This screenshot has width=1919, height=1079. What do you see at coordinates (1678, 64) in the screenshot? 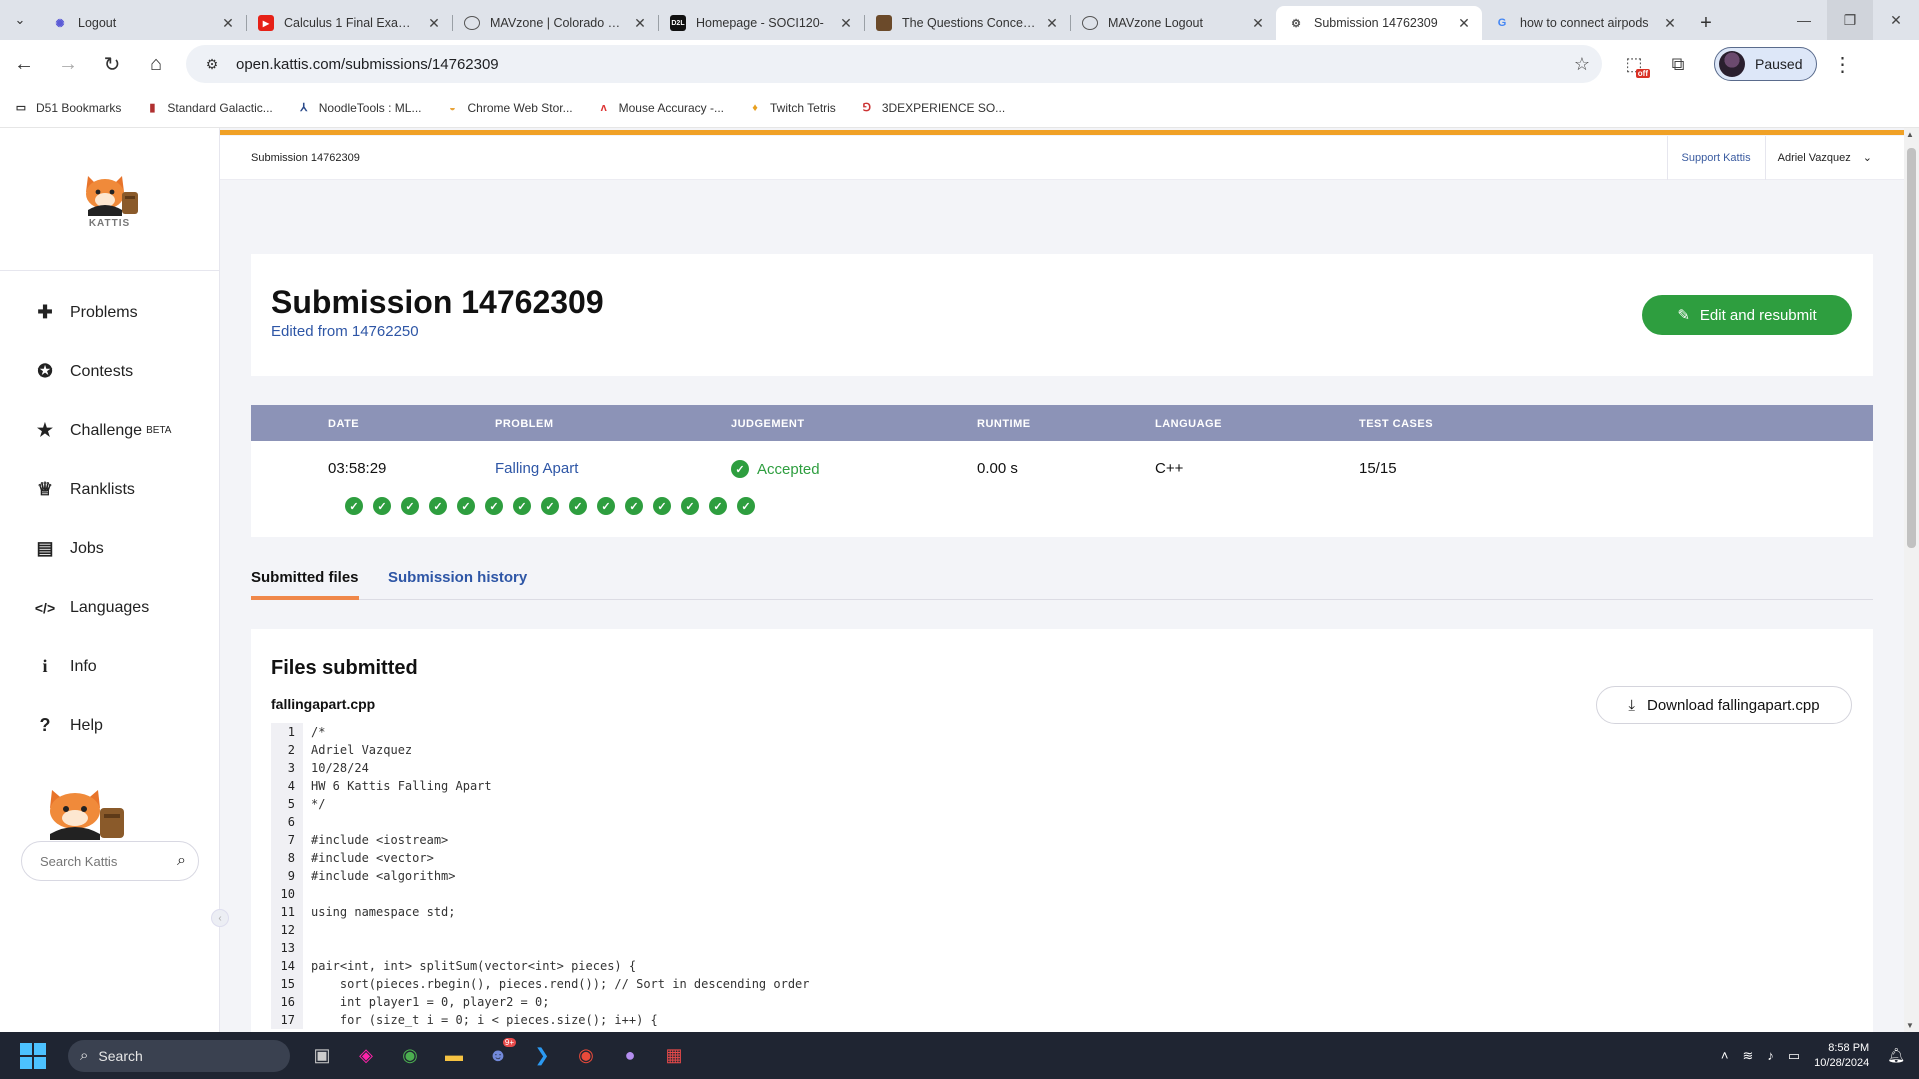
I see `extensions-puzzle-icon: ⧉` at bounding box center [1678, 64].